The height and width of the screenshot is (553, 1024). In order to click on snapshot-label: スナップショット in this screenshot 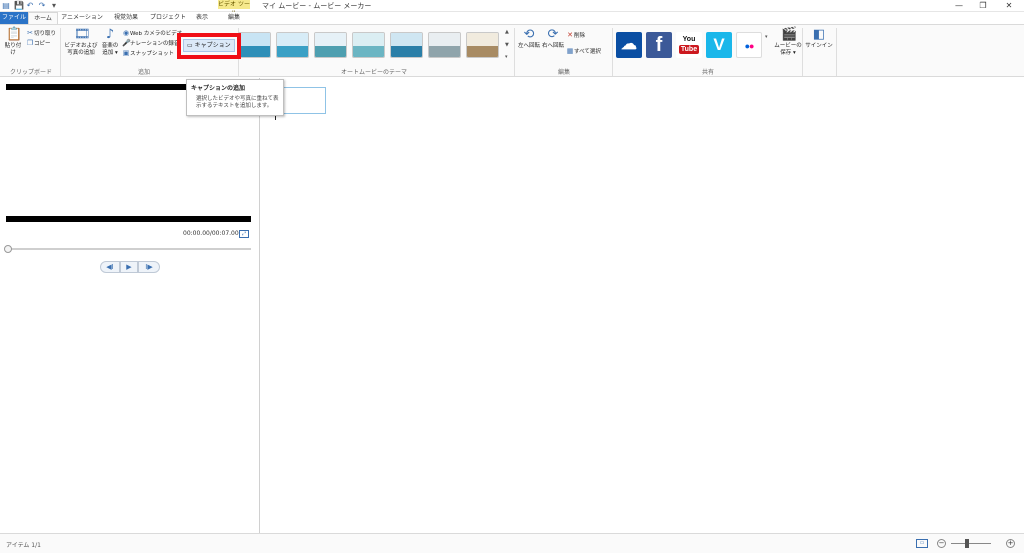, I will do `click(152, 54)`.